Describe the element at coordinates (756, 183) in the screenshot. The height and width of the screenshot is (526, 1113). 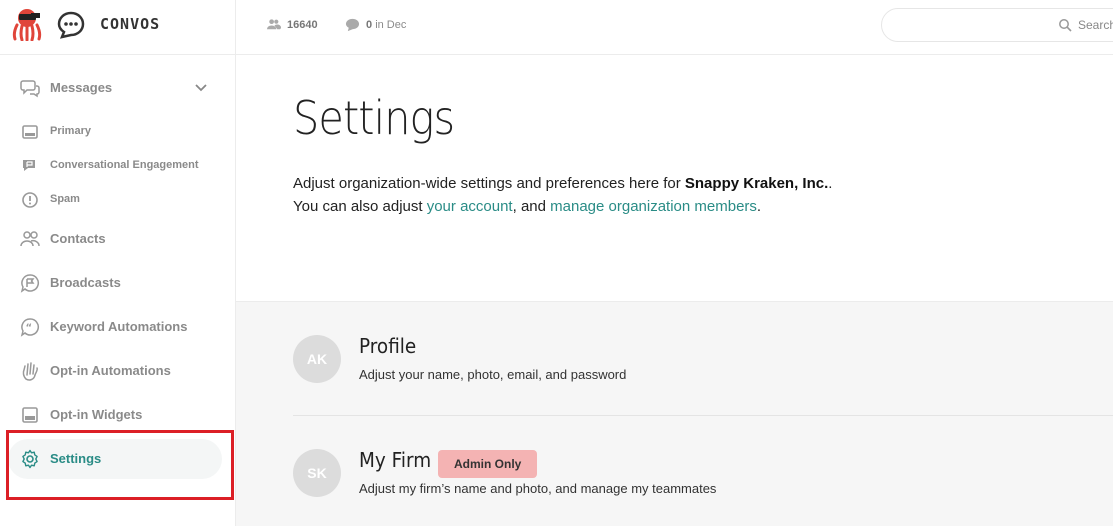
I see `org-name: Snappy Kraken, Inc.` at that location.